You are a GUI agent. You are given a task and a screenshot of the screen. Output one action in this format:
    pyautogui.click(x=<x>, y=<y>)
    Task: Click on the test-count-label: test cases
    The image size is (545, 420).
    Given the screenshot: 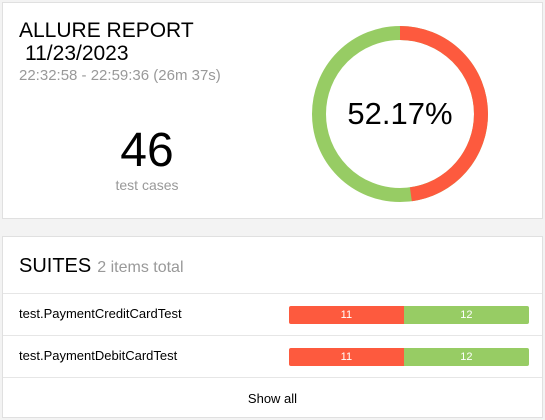 What is the action you would take?
    pyautogui.click(x=147, y=185)
    